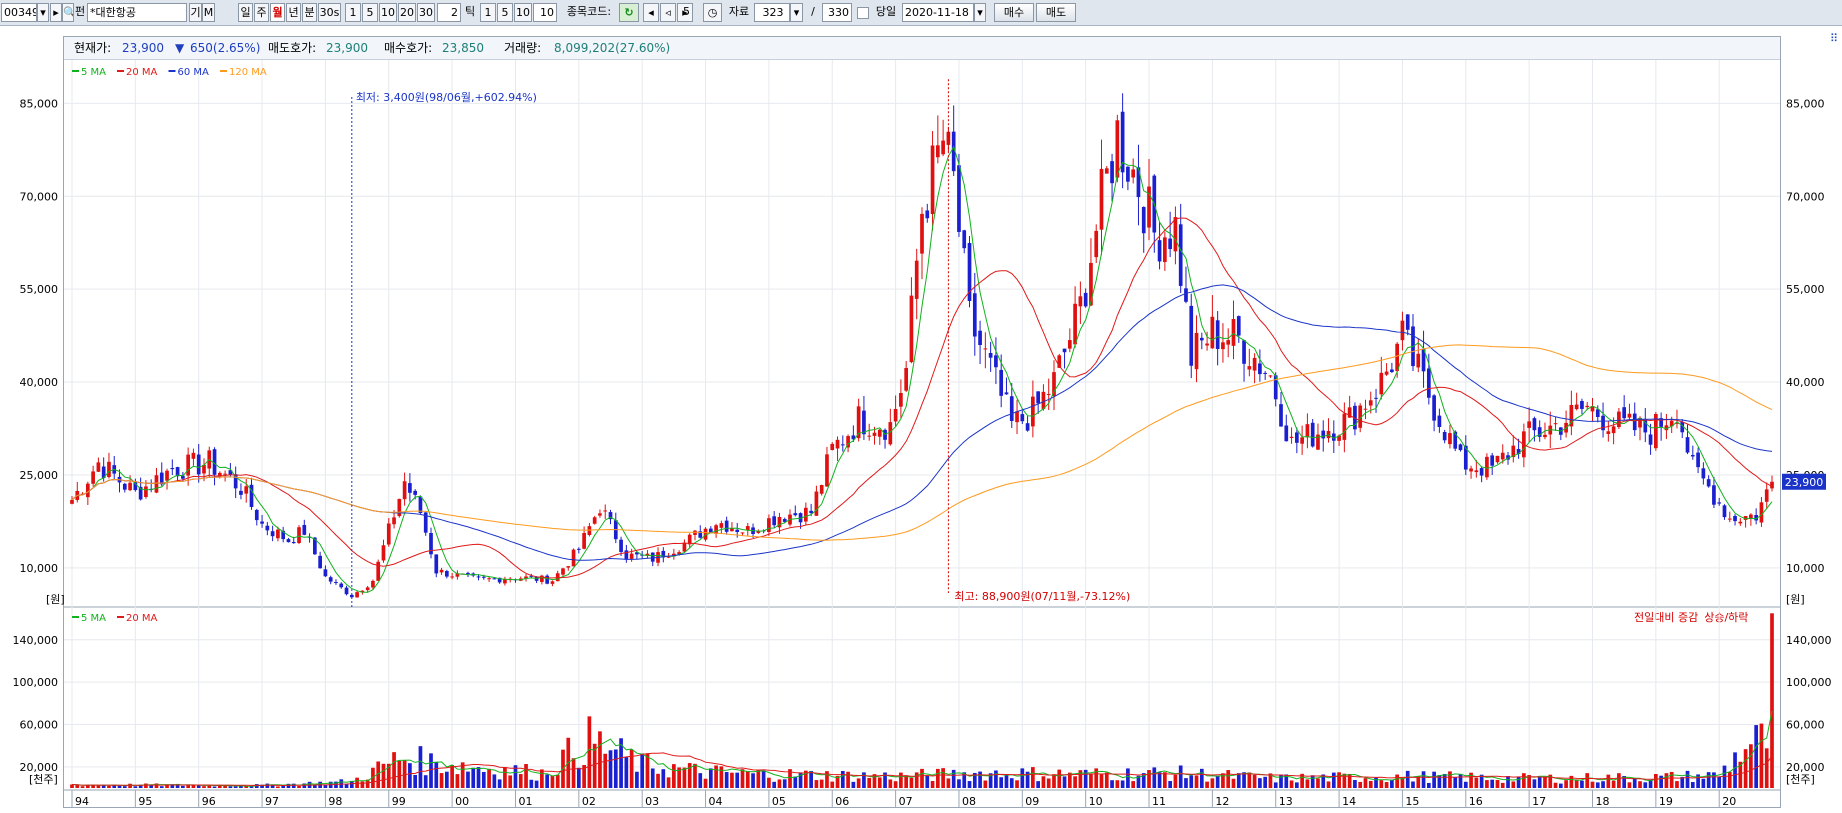  I want to click on x-tick-label: 17, so click(1539, 801).